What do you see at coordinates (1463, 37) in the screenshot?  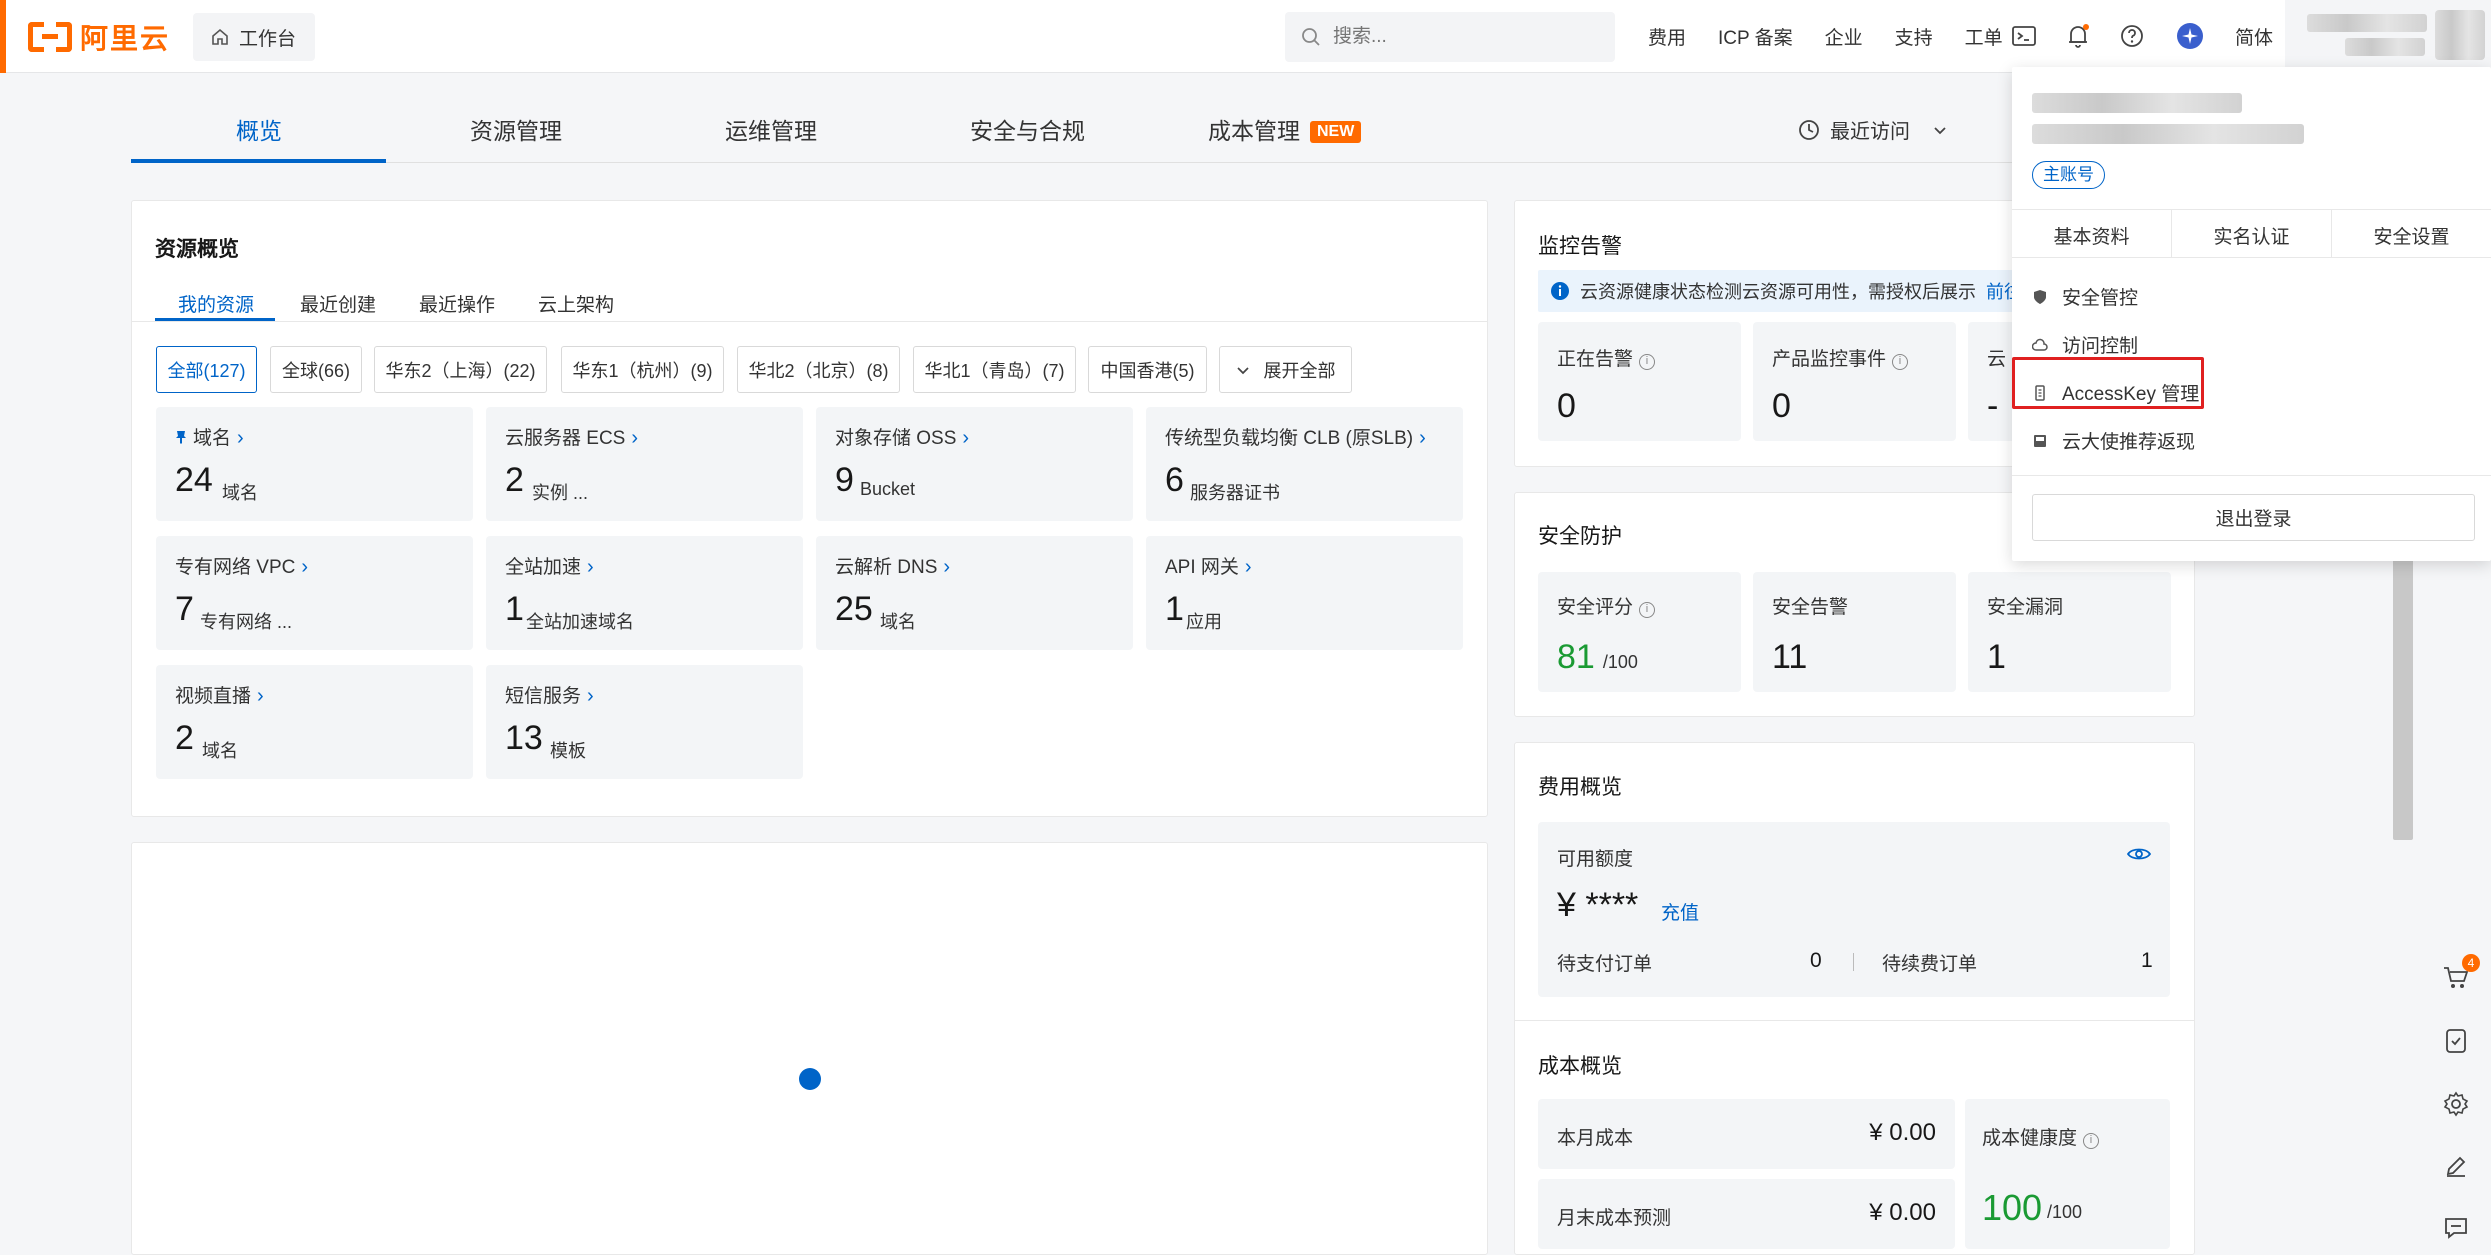 I see `search-input` at bounding box center [1463, 37].